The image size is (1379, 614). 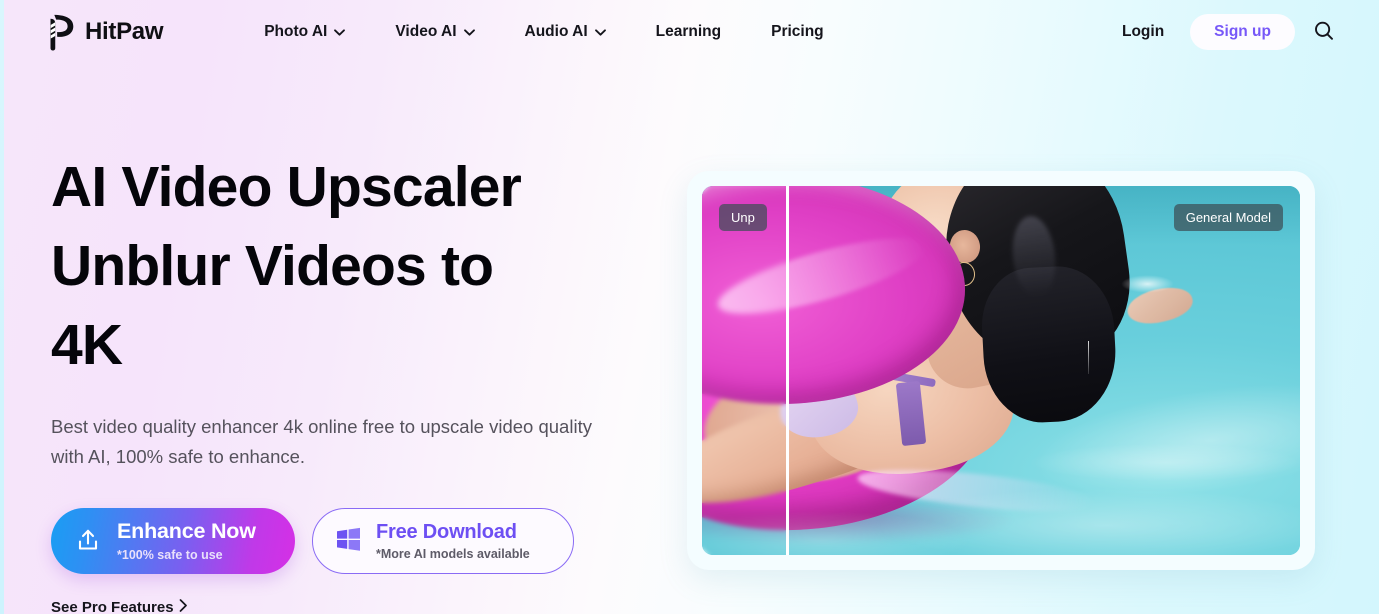 What do you see at coordinates (296, 31) in the screenshot?
I see `nav-label: Photo AI` at bounding box center [296, 31].